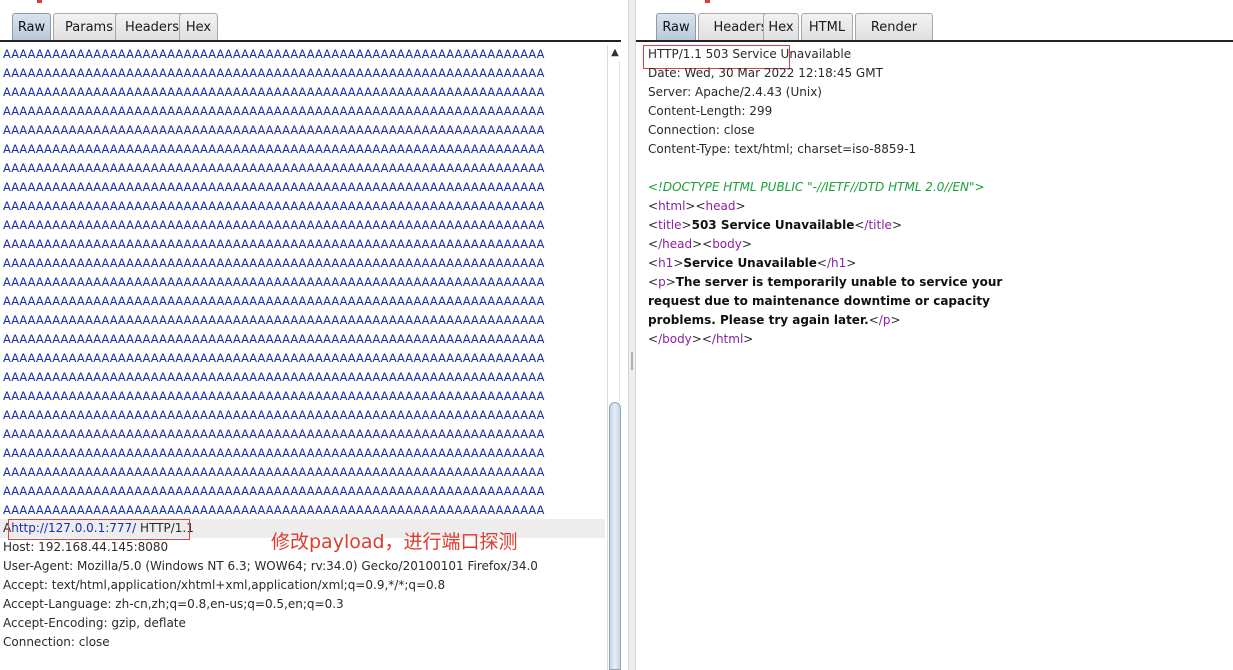  Describe the element at coordinates (758, 320) in the screenshot. I see `p-text-3: problems. Please try again later.` at that location.